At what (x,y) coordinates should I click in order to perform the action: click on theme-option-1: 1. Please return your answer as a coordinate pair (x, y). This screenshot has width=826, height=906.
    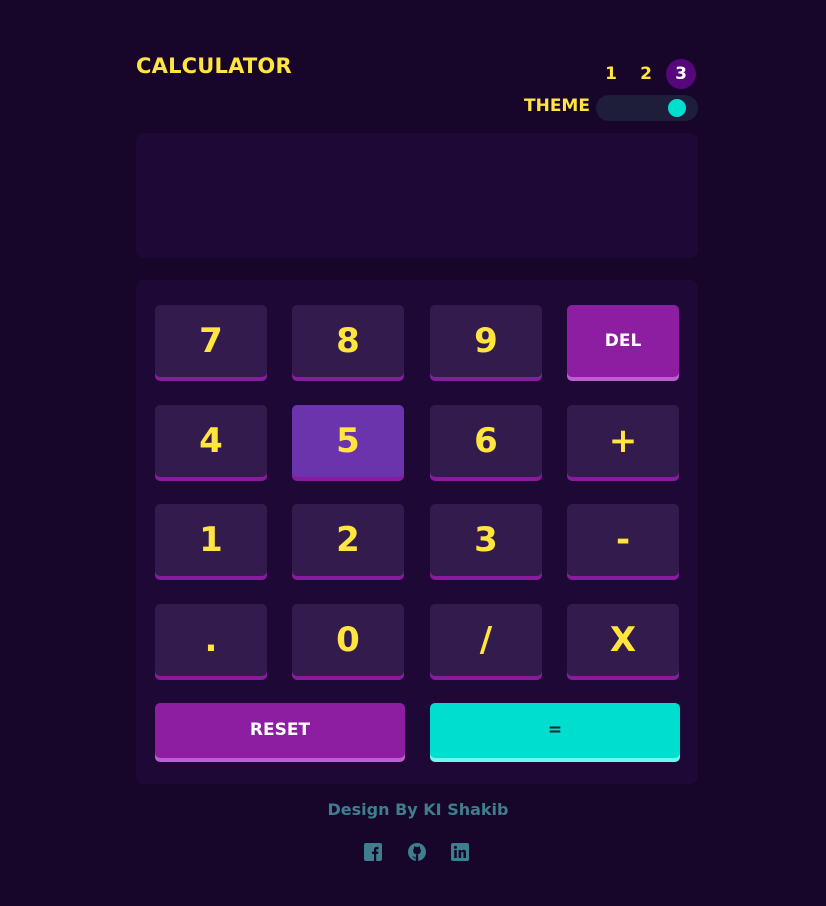
    Looking at the image, I should click on (611, 74).